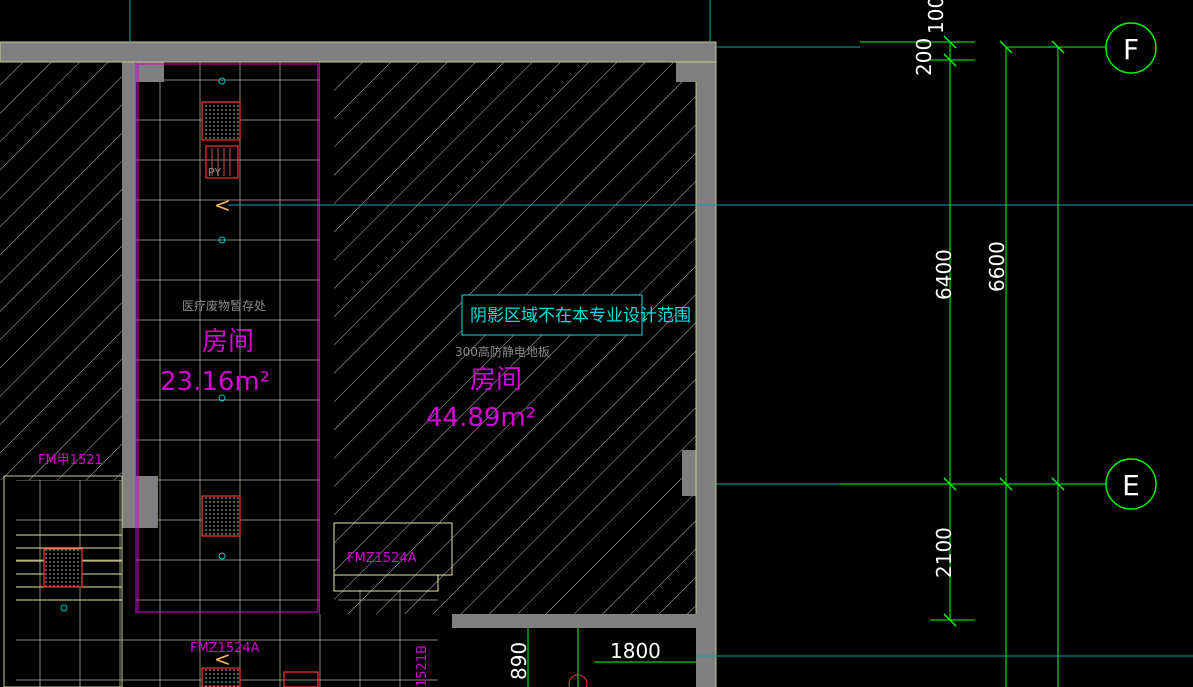 Image resolution: width=1193 pixels, height=687 pixels. What do you see at coordinates (224, 305) in the screenshot?
I see `room1-note: 医疗废物暂存处` at bounding box center [224, 305].